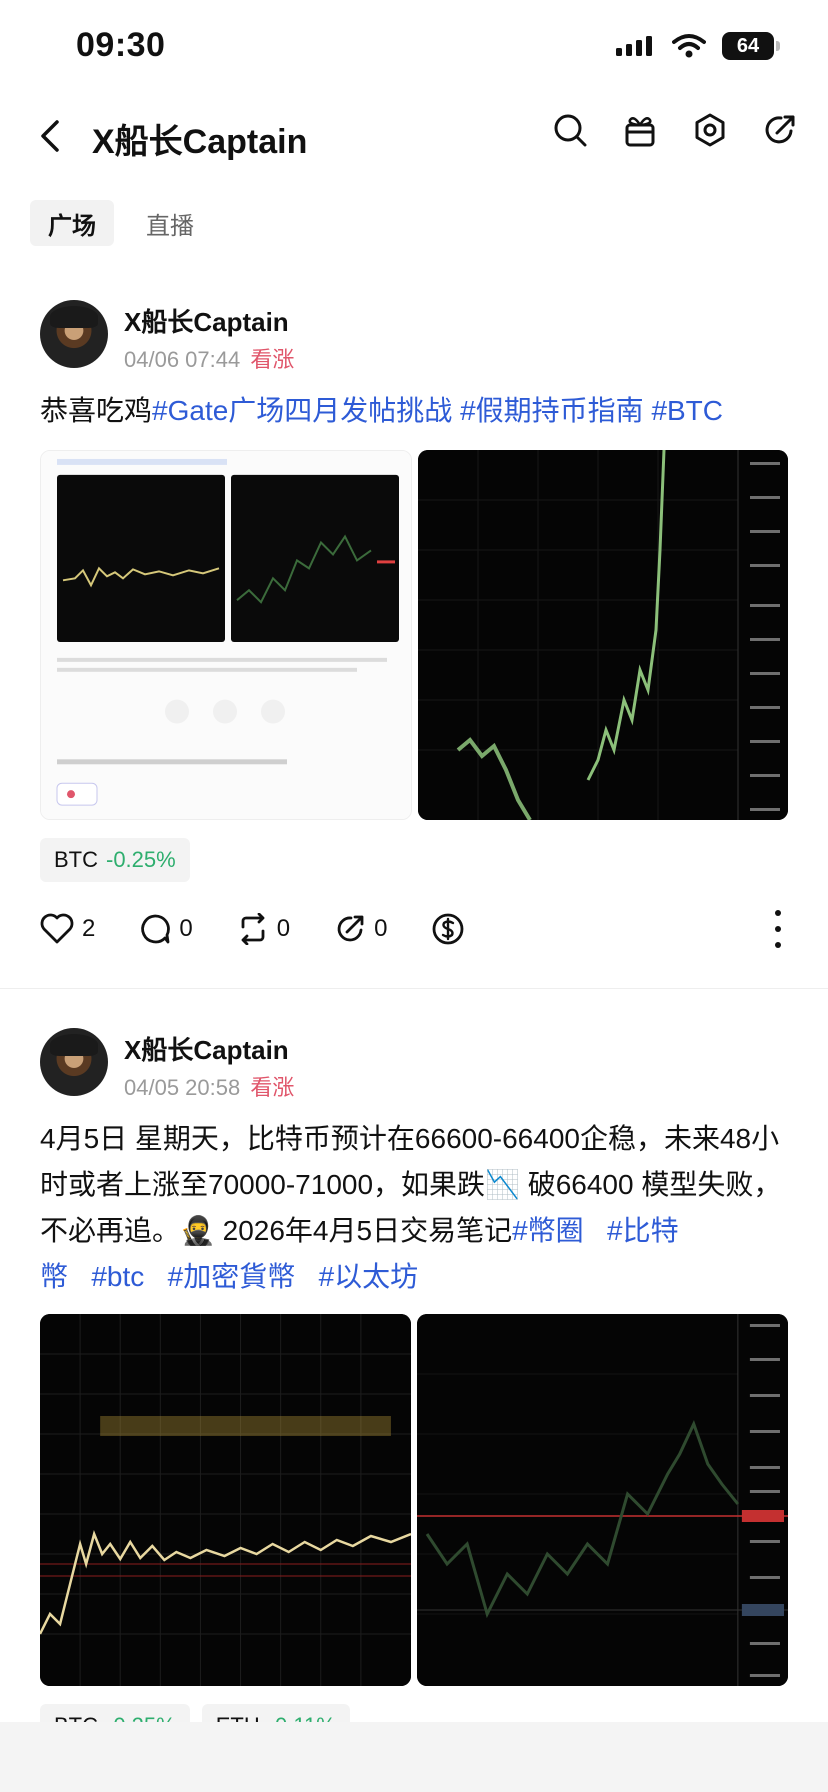 The height and width of the screenshot is (1792, 828). I want to click on back-icon, so click(50, 136).